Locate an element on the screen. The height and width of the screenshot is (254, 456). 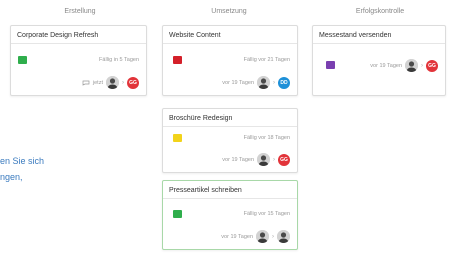
due-date: Fällig vor 18 Tagen is located at coordinates (266, 138).